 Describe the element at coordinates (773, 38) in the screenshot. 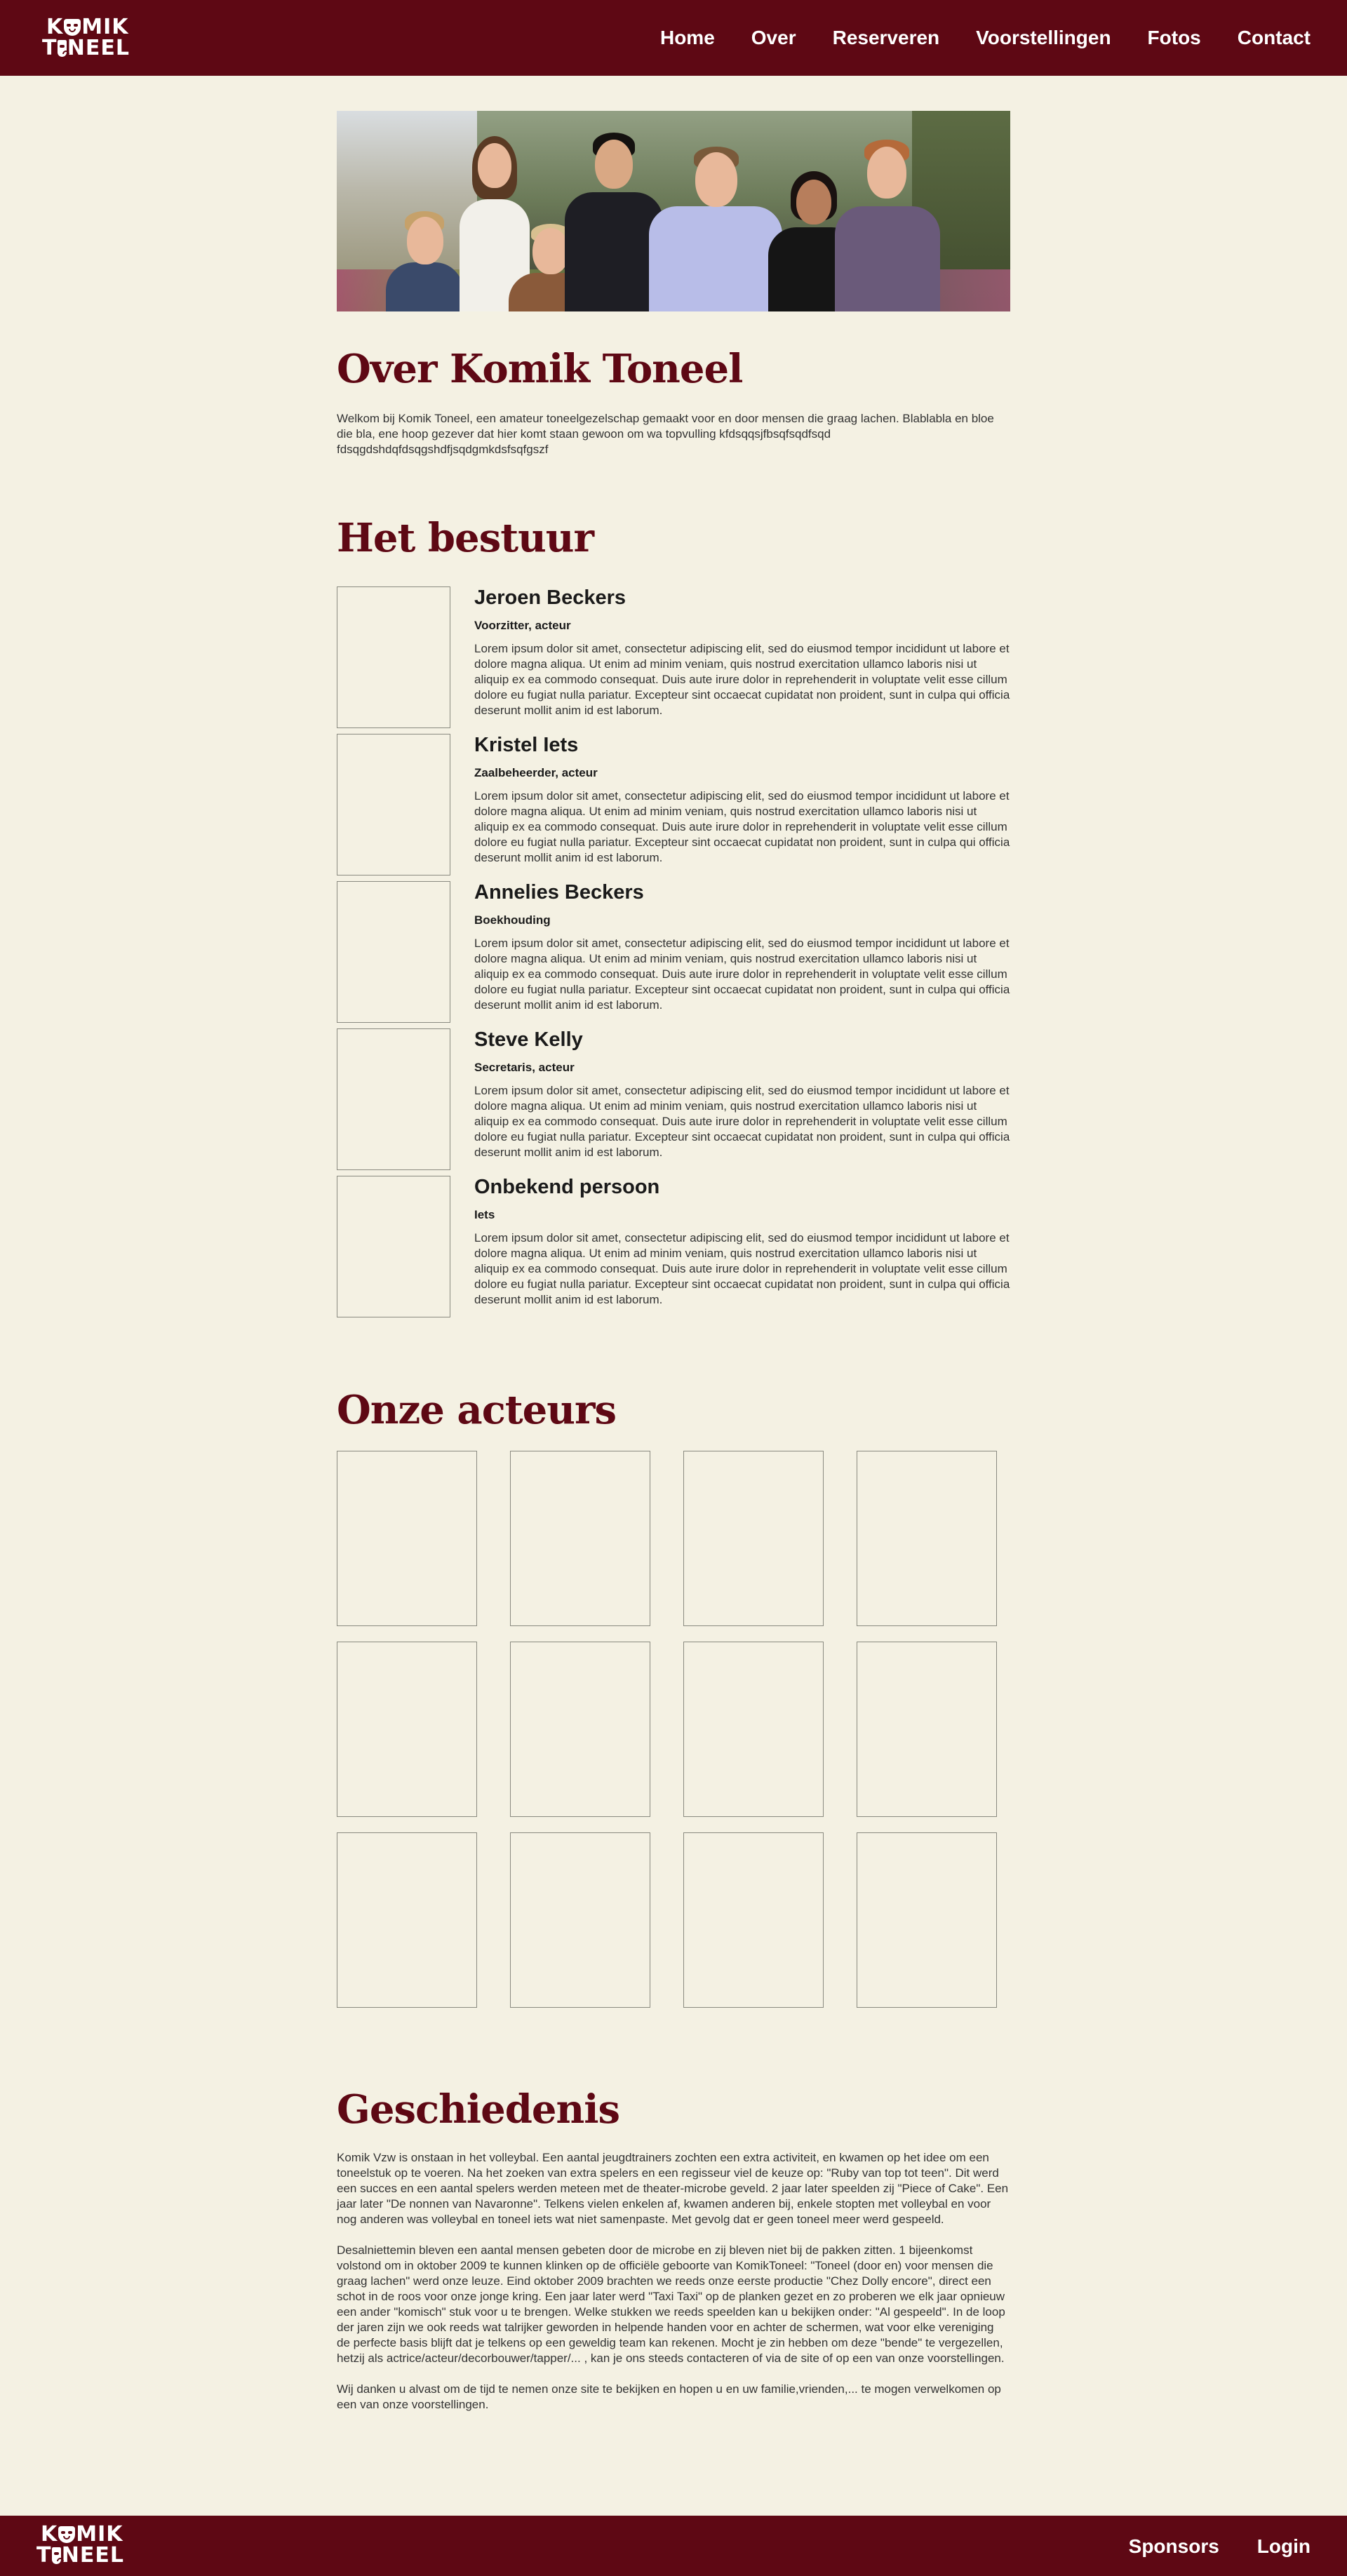

I see `nav-over: Over` at that location.